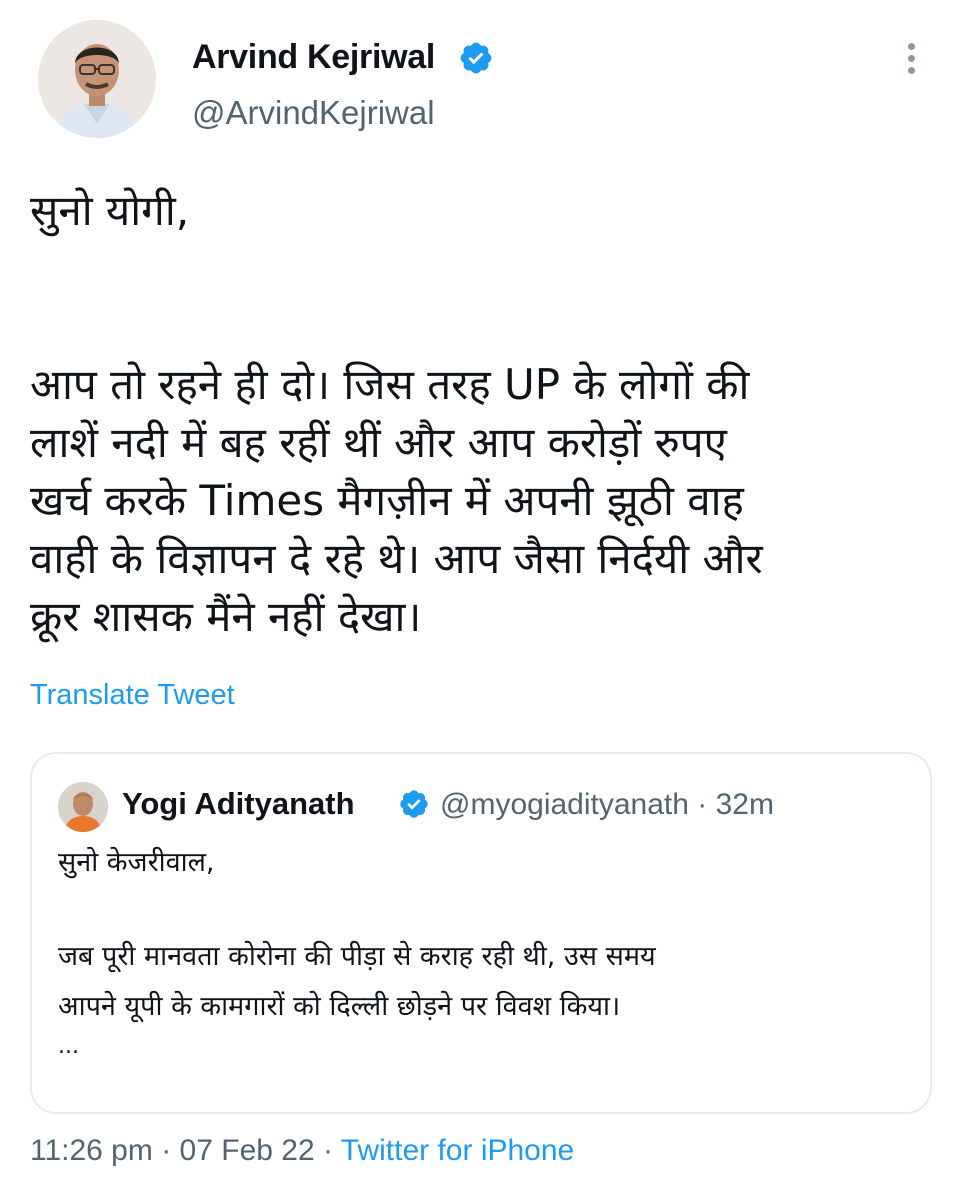 This screenshot has width=961, height=1200. Describe the element at coordinates (911, 60) in the screenshot. I see `more-vertical-icon` at that location.